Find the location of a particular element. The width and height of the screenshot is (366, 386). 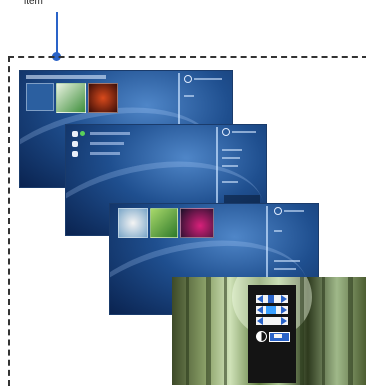

screen-title-bar is located at coordinates (66, 77).